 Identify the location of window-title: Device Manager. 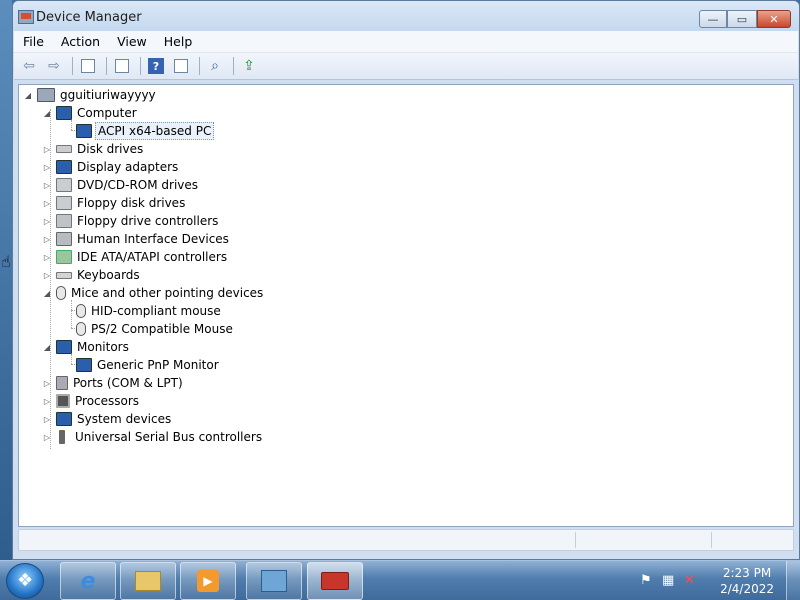
(89, 17).